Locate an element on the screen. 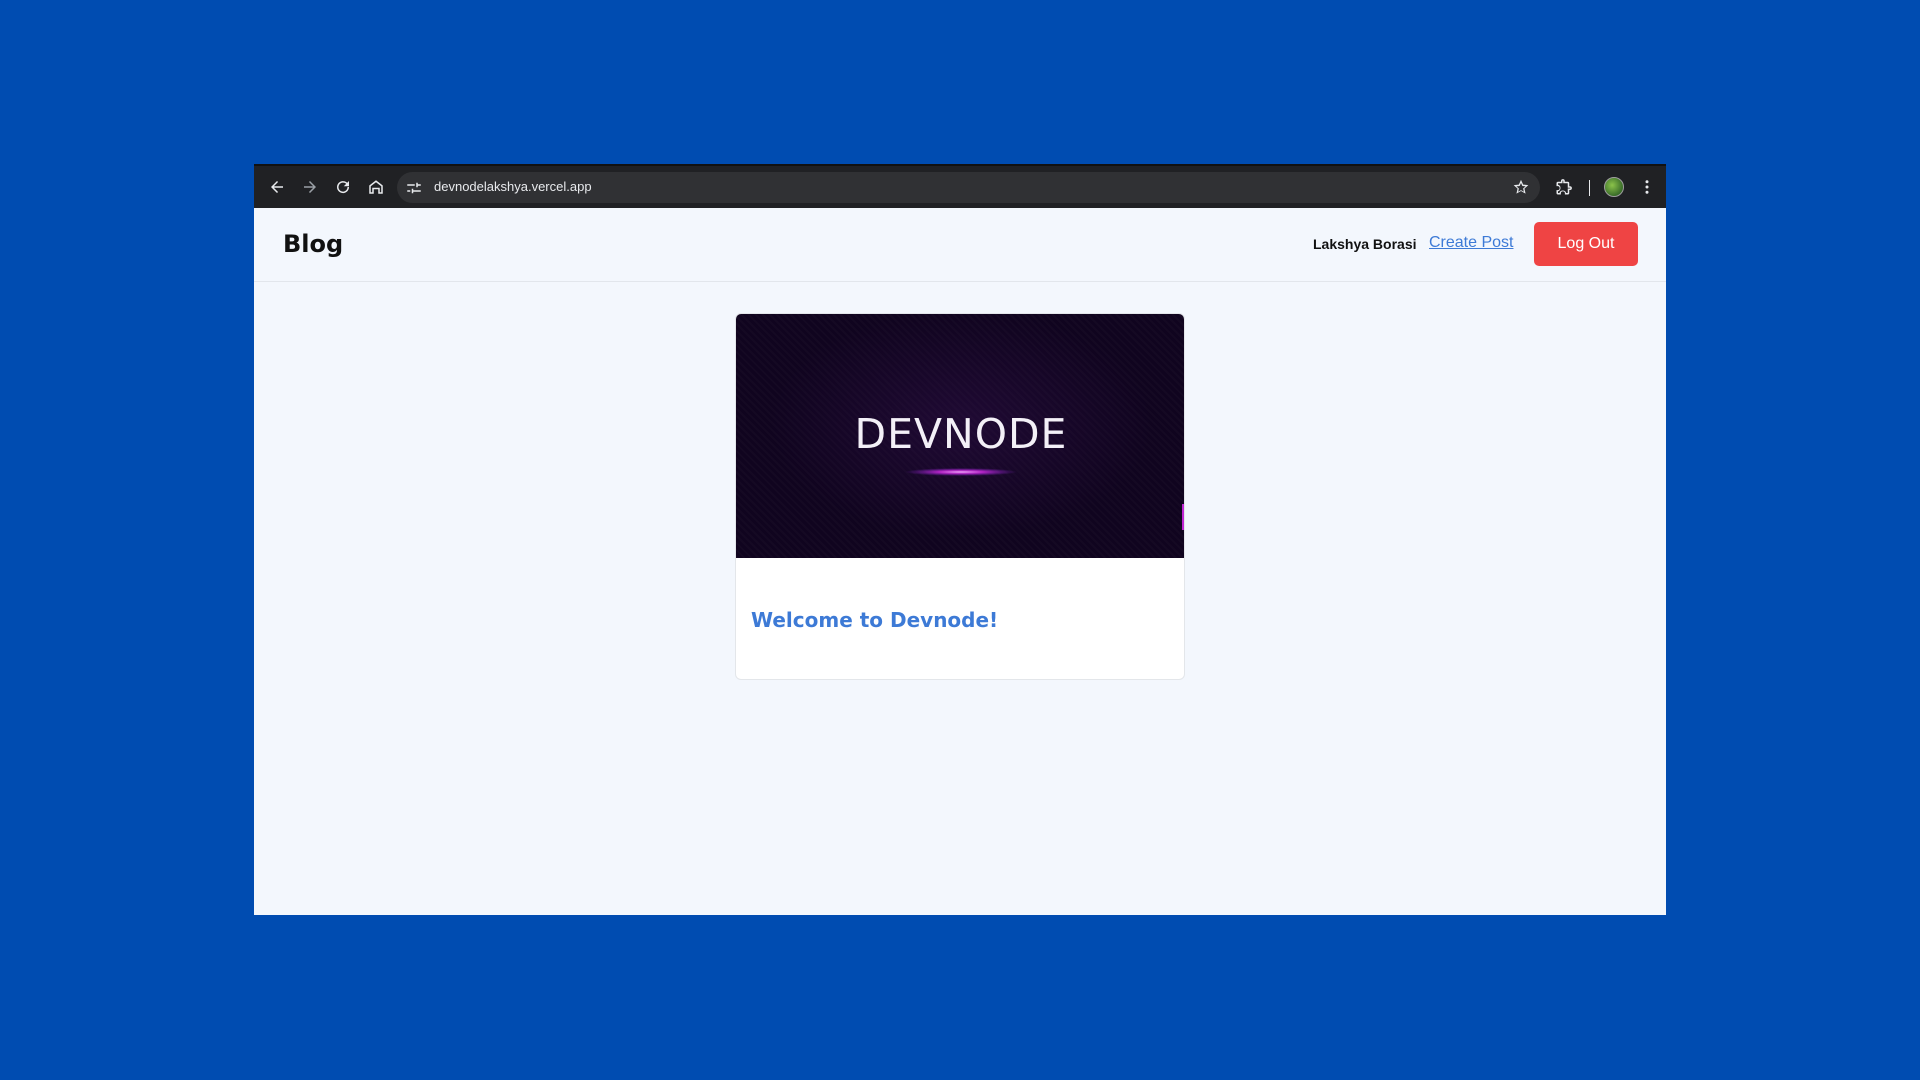 This screenshot has width=1920, height=1080. glow-line is located at coordinates (961, 472).